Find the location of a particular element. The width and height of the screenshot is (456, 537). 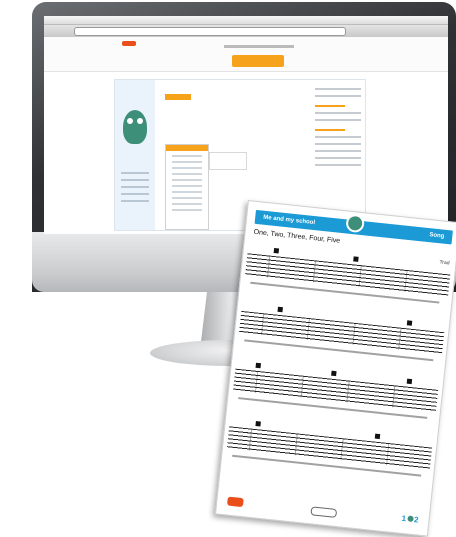

header-cta-button is located at coordinates (258, 61).